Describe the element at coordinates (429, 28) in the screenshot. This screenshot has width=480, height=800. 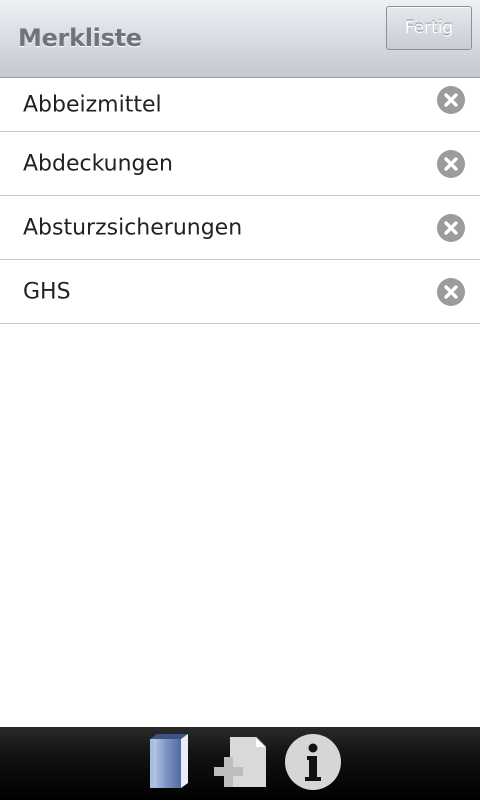
I see `done-button: Fertig` at that location.